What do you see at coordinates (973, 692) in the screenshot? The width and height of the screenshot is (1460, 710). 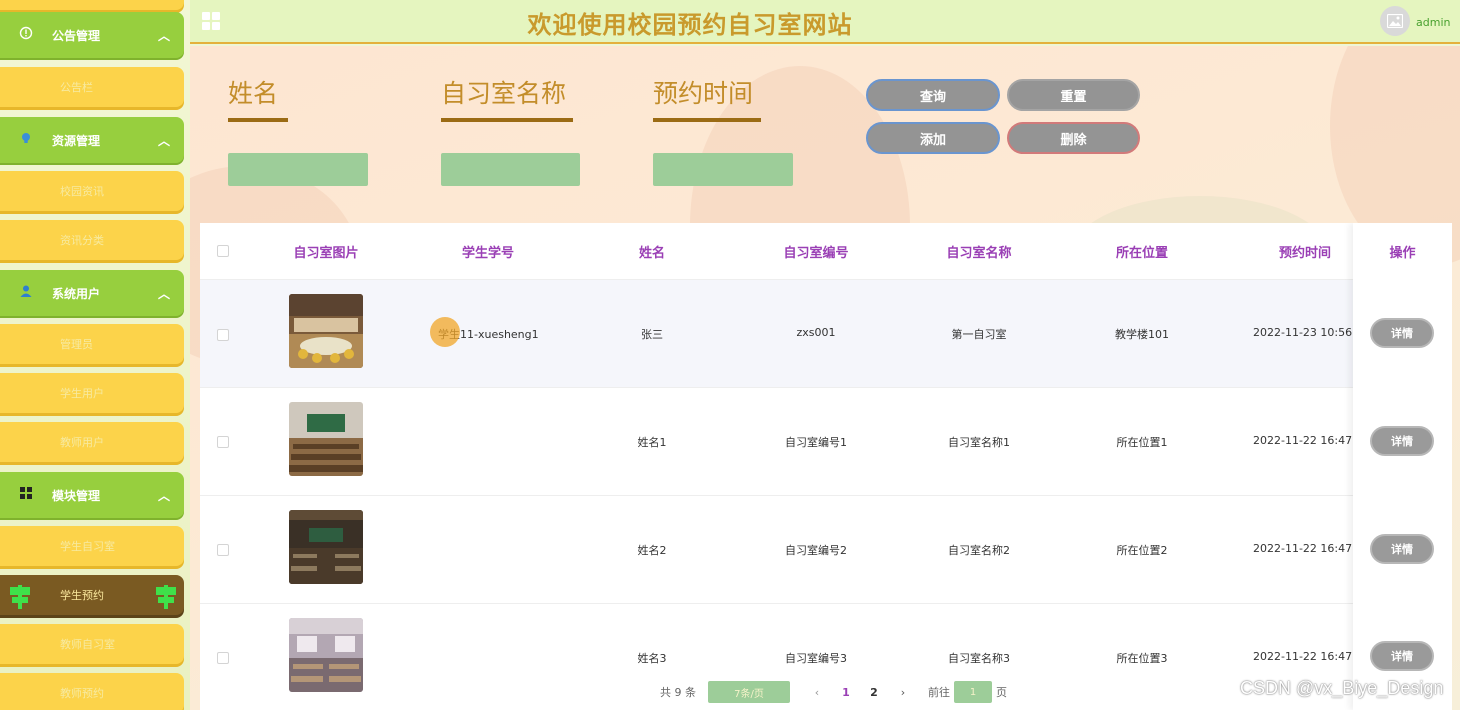 I see `goto-page-input: 1` at bounding box center [973, 692].